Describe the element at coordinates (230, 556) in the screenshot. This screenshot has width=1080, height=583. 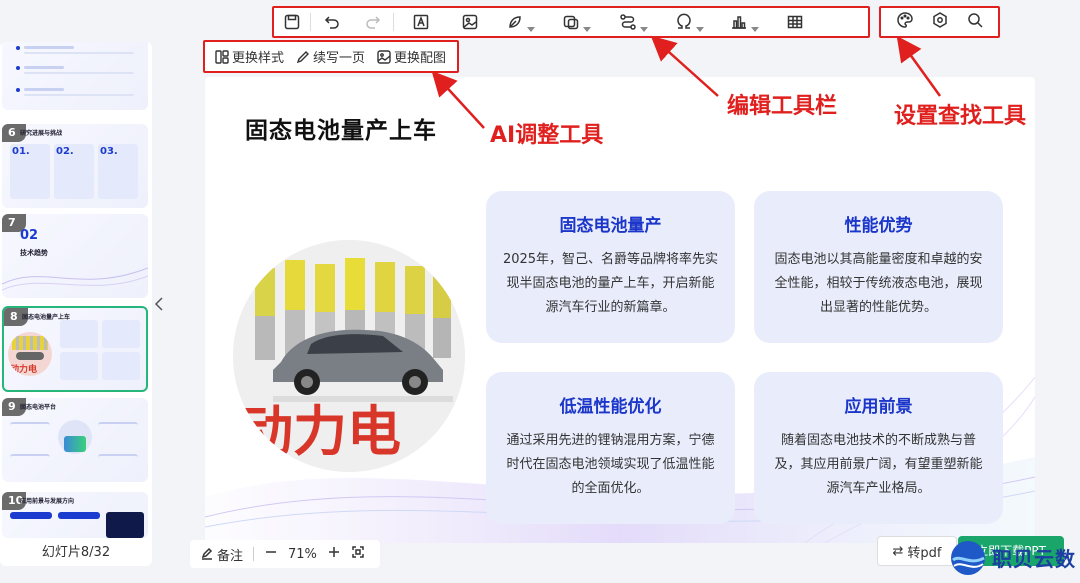
I see `notes-label: 备注` at that location.